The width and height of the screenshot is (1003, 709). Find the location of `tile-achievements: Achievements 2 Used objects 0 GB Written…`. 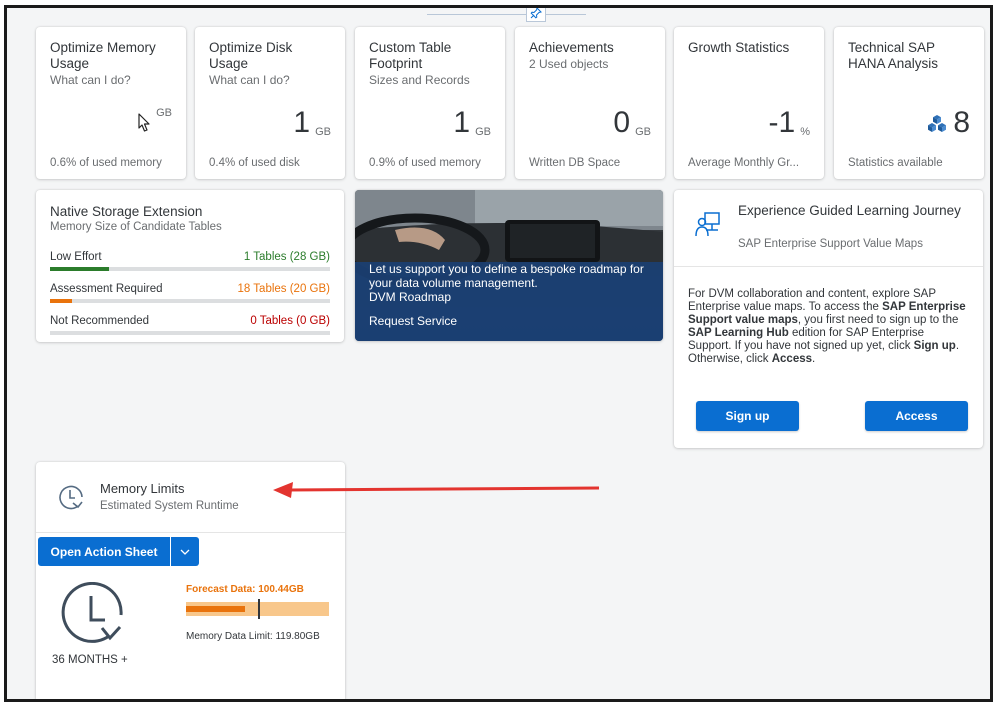

tile-achievements: Achievements 2 Used objects 0 GB Written… is located at coordinates (590, 103).